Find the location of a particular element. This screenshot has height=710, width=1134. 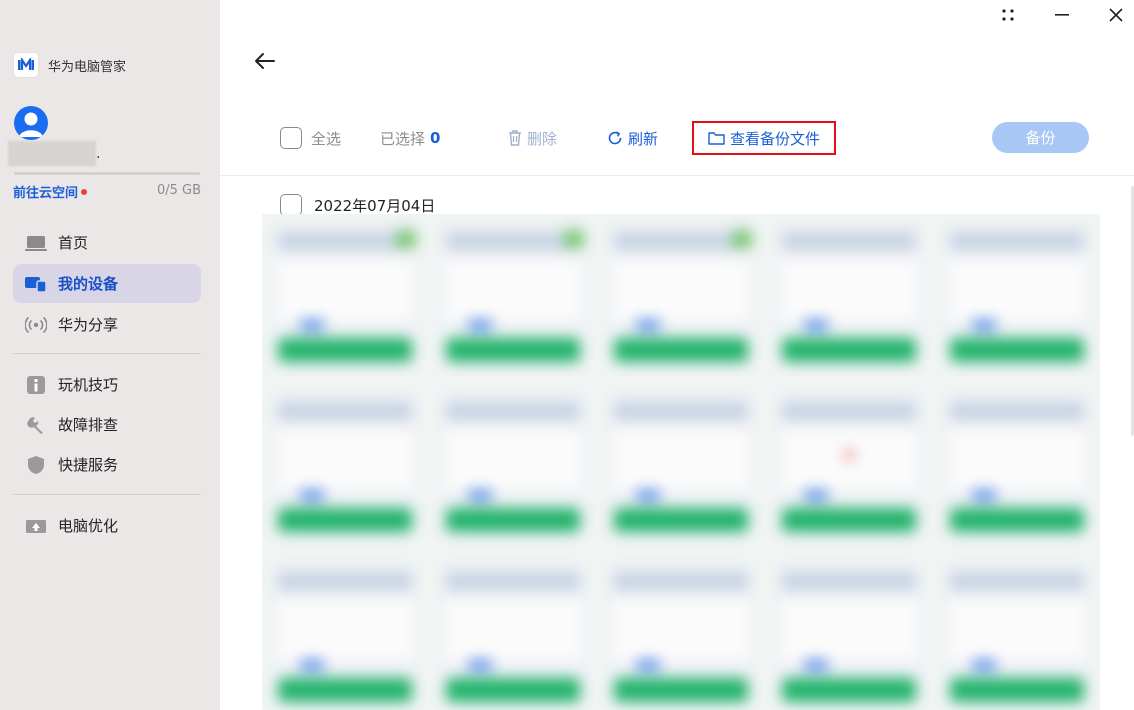

cloud-space-link: 前往云空间 is located at coordinates (50, 191).